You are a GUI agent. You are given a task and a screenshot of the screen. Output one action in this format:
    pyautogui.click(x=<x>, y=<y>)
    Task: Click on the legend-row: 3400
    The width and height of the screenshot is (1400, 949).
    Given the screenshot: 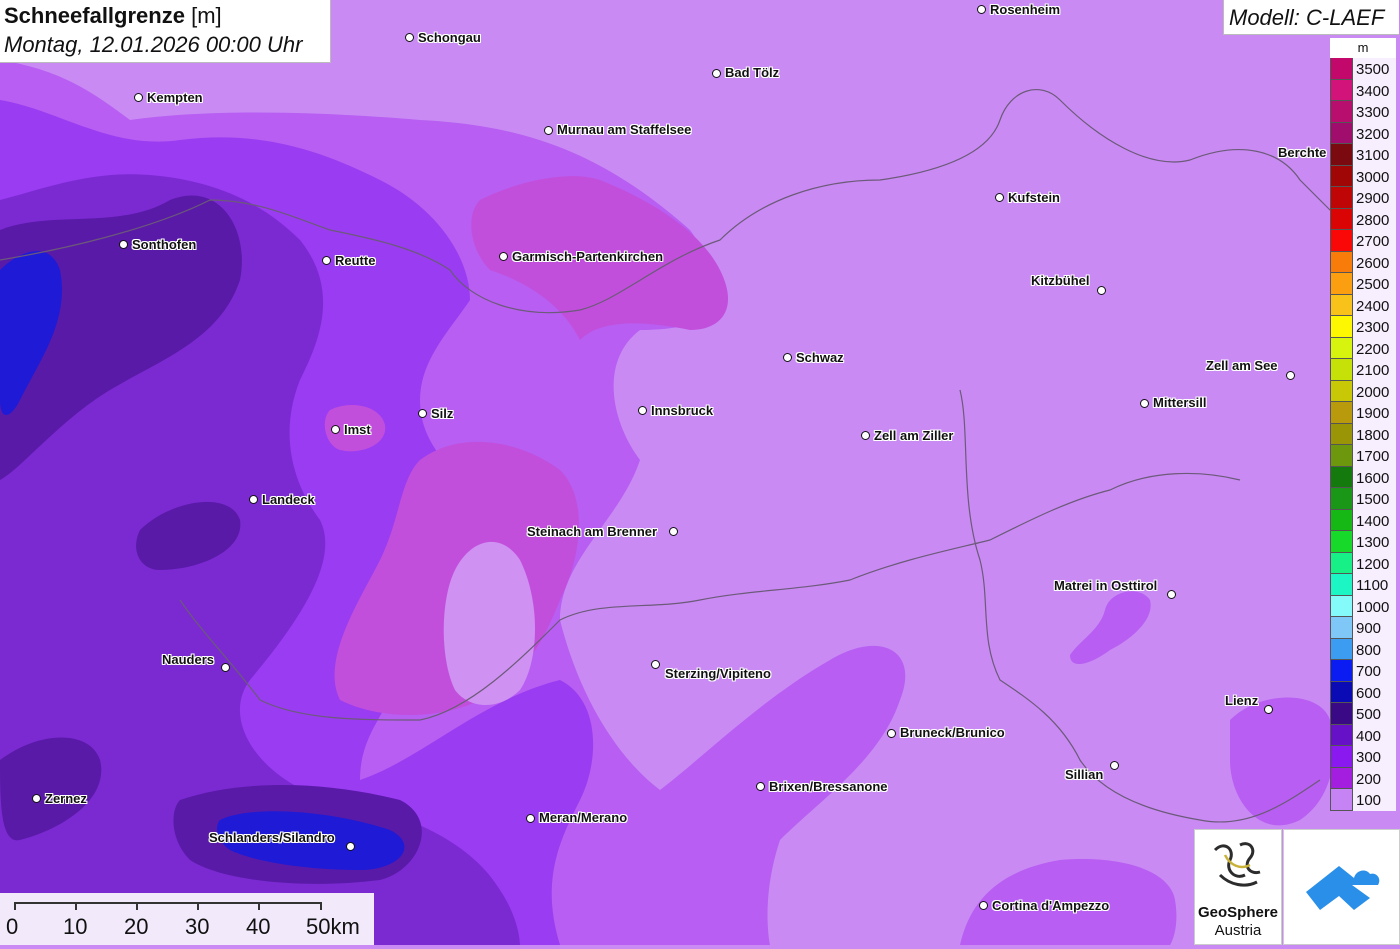 What is the action you would take?
    pyautogui.click(x=1363, y=90)
    